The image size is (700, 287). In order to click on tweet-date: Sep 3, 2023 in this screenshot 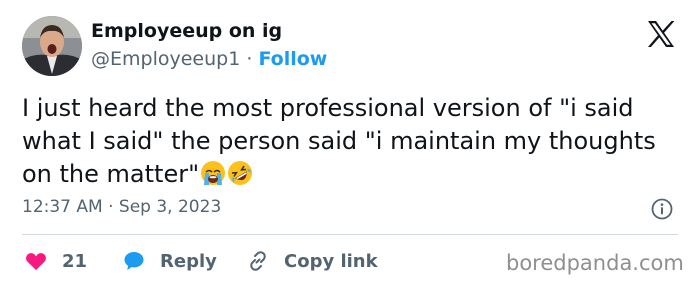, I will do `click(170, 207)`.